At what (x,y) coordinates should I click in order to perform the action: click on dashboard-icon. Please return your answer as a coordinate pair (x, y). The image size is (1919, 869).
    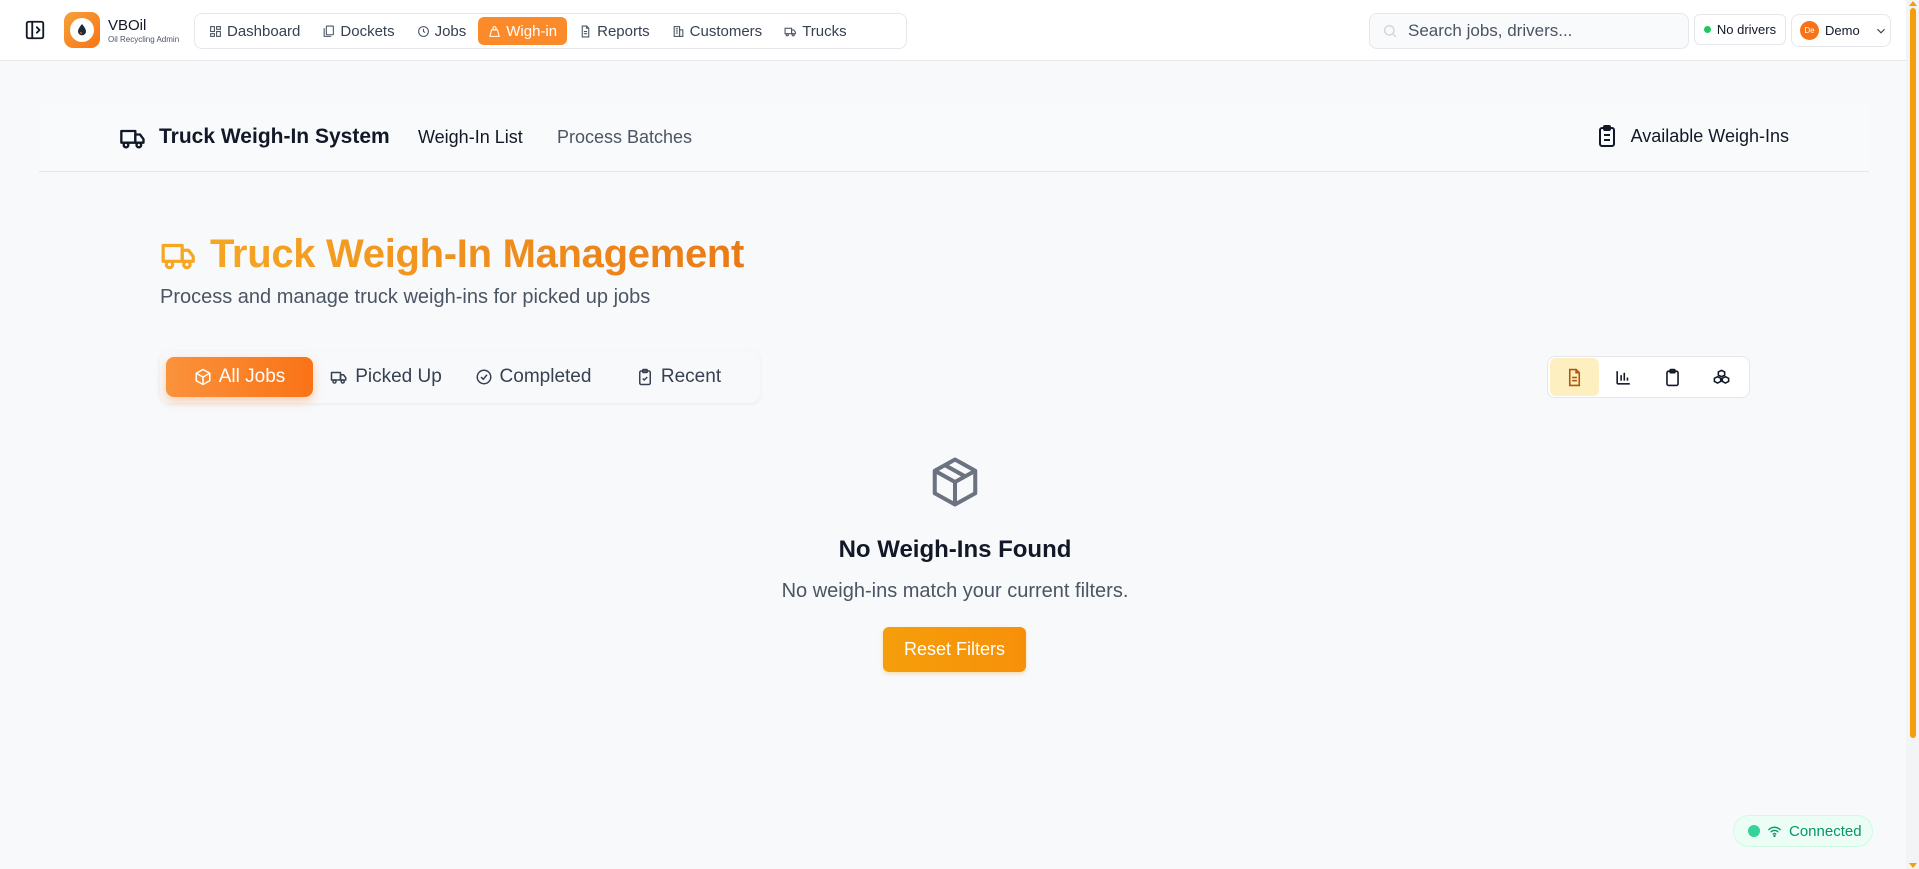
    Looking at the image, I should click on (215, 31).